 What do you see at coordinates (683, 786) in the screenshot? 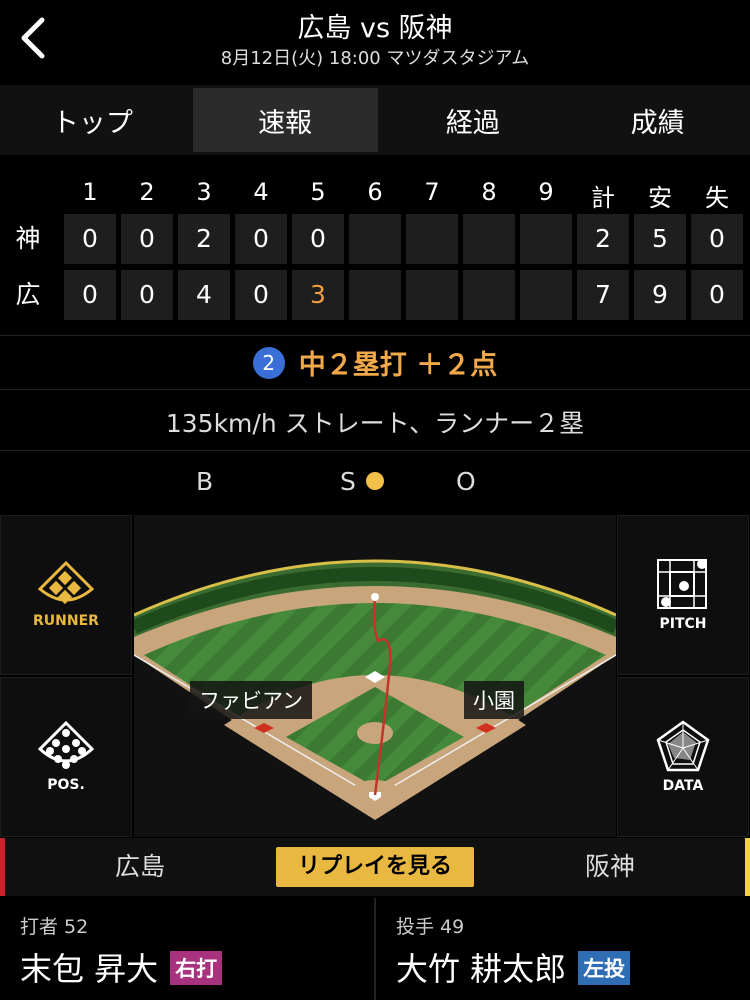
I see `data-label: DATA` at bounding box center [683, 786].